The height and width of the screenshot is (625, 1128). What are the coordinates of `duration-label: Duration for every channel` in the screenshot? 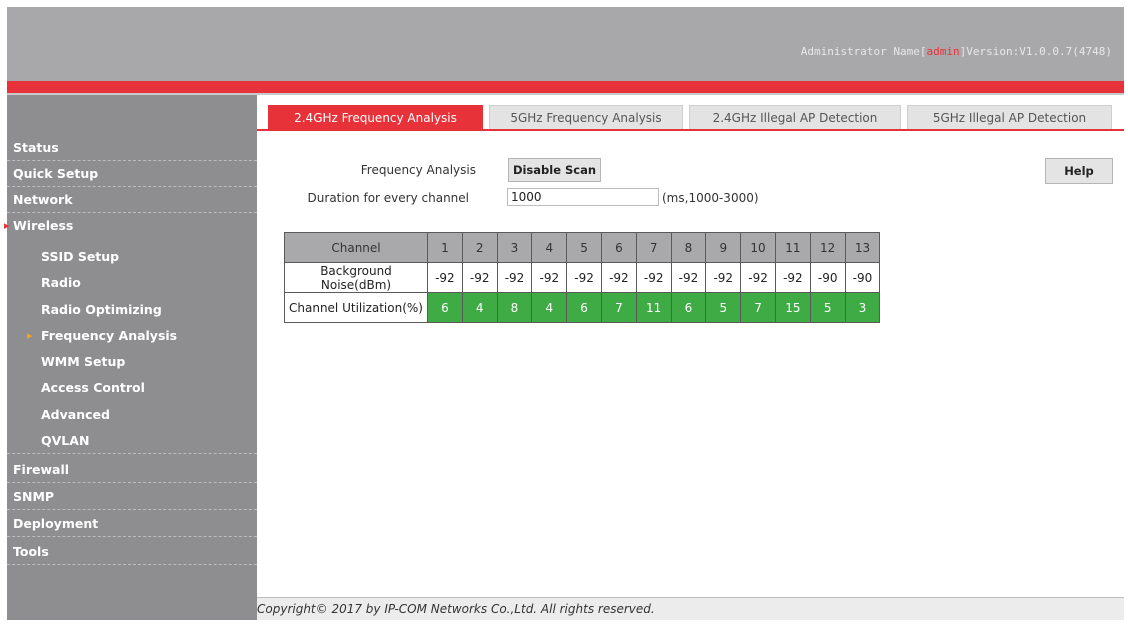 It's located at (388, 198).